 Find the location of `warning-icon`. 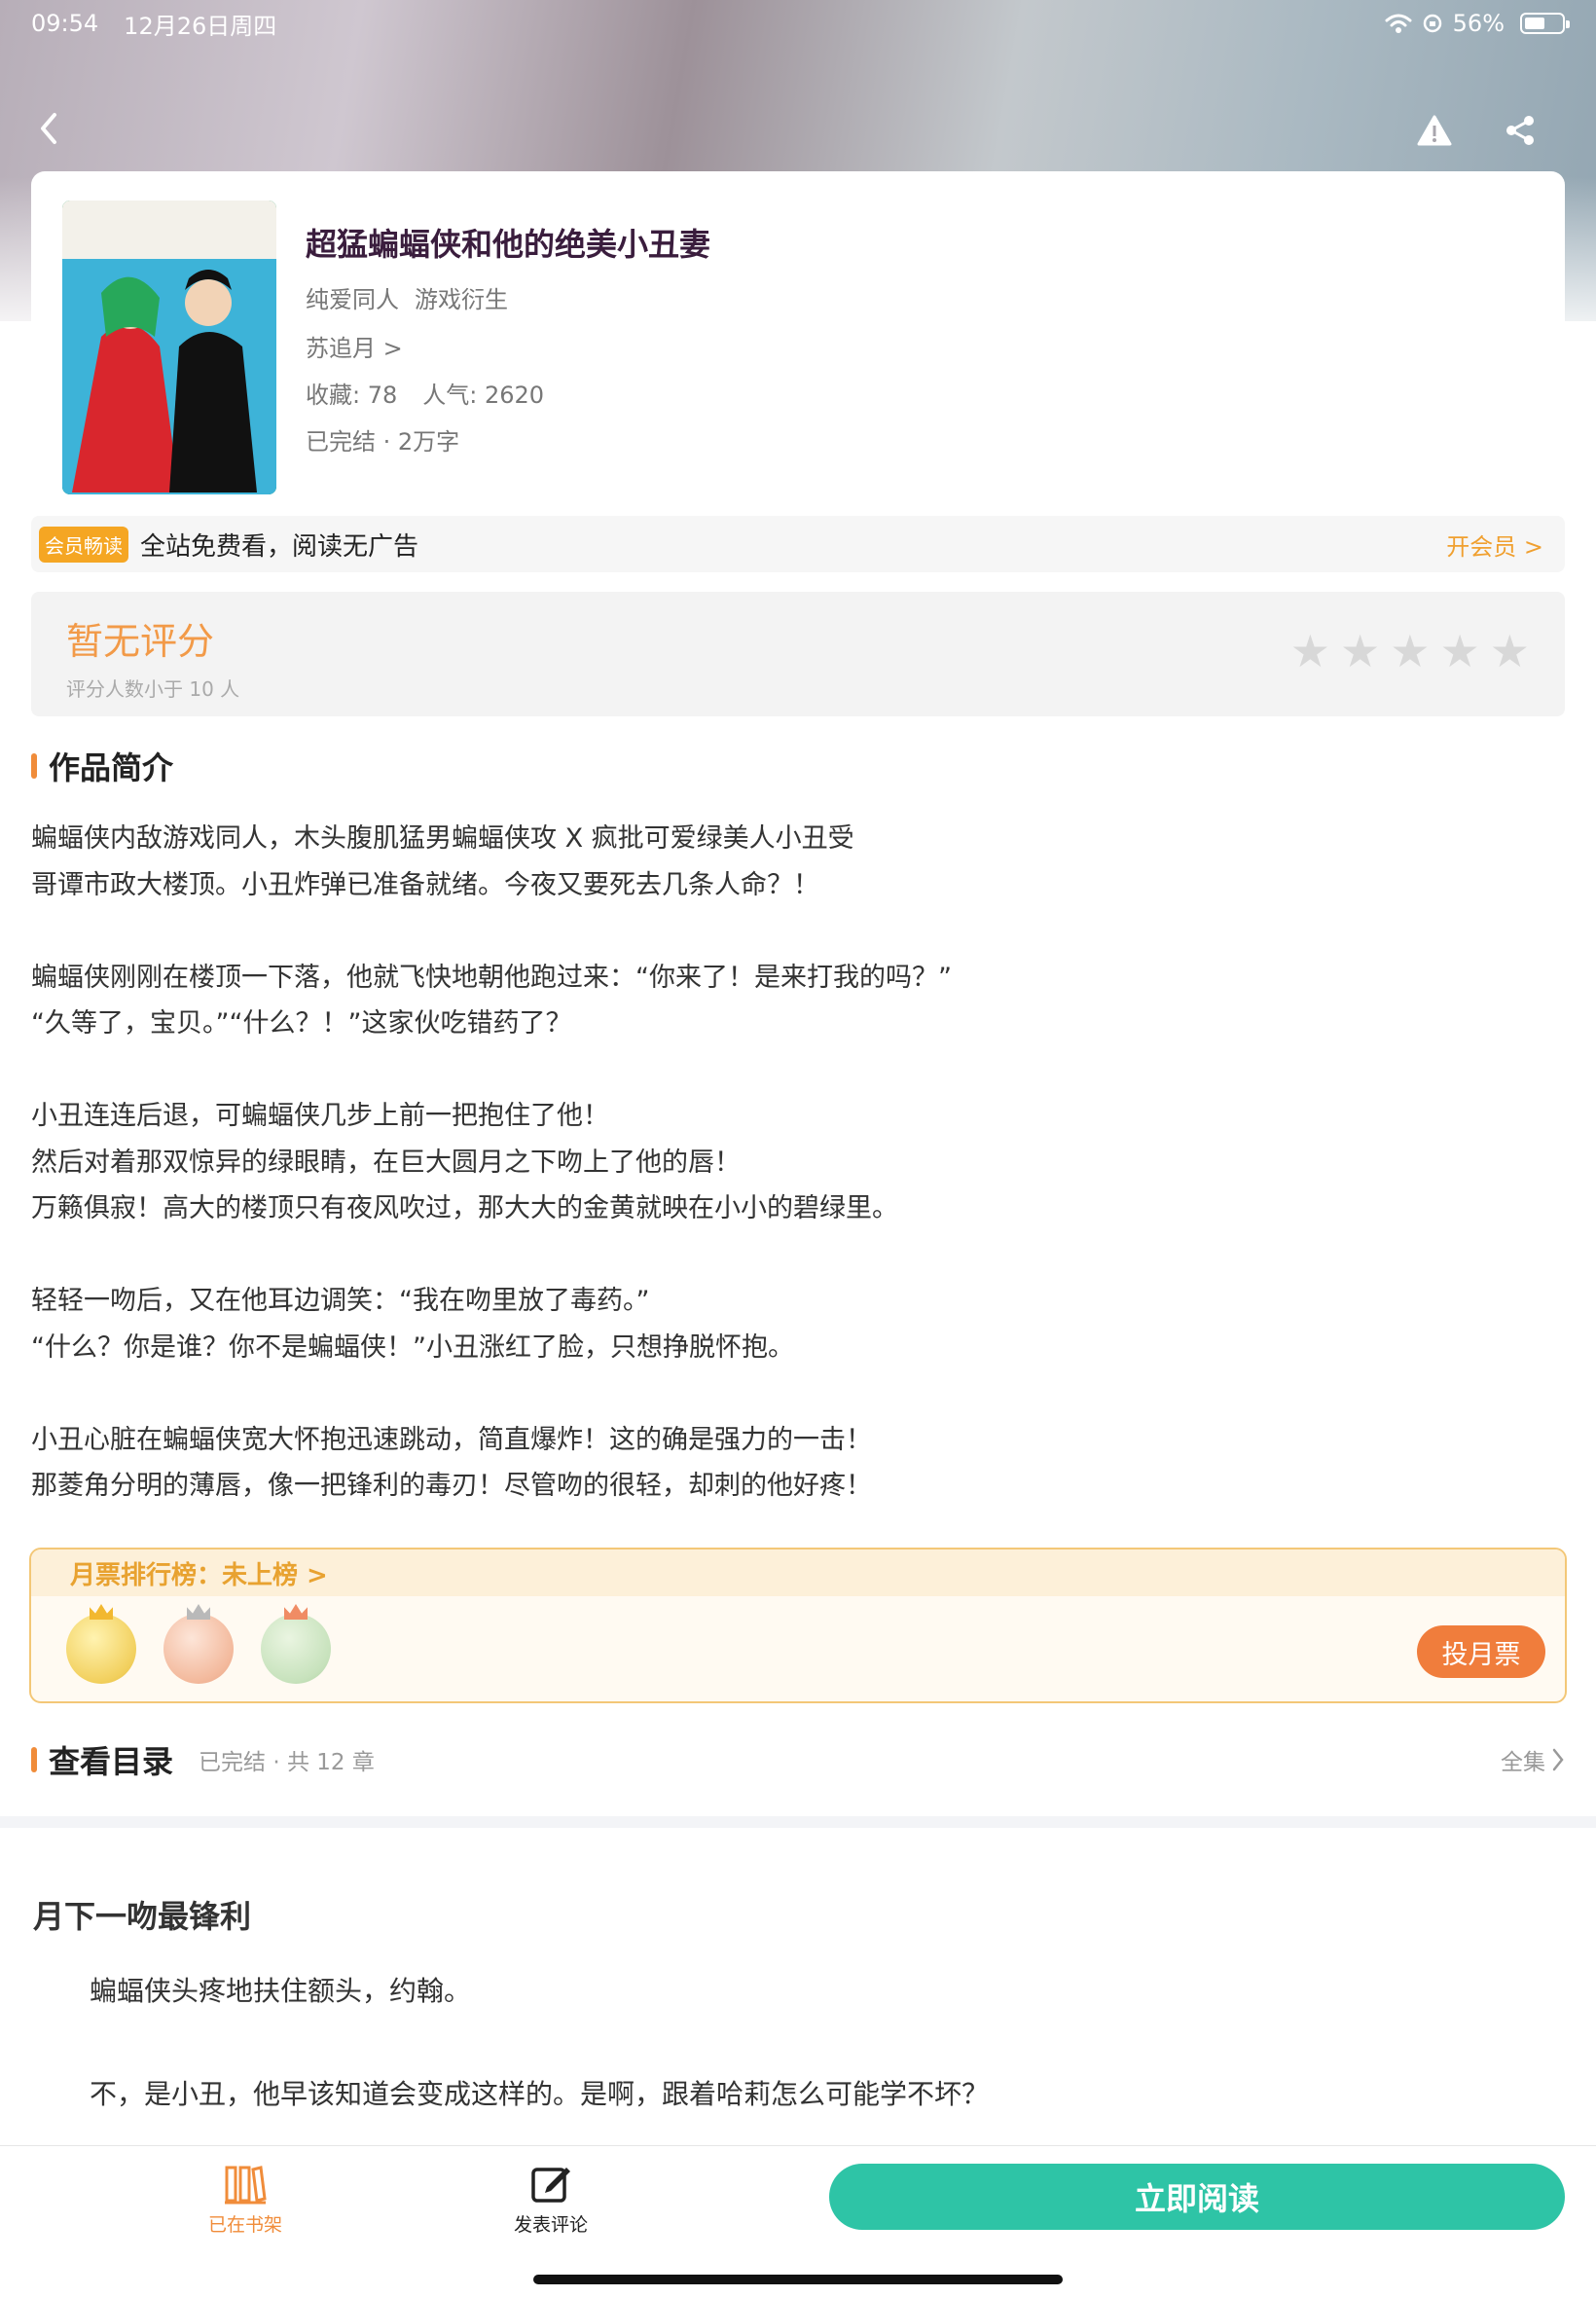

warning-icon is located at coordinates (1434, 130).